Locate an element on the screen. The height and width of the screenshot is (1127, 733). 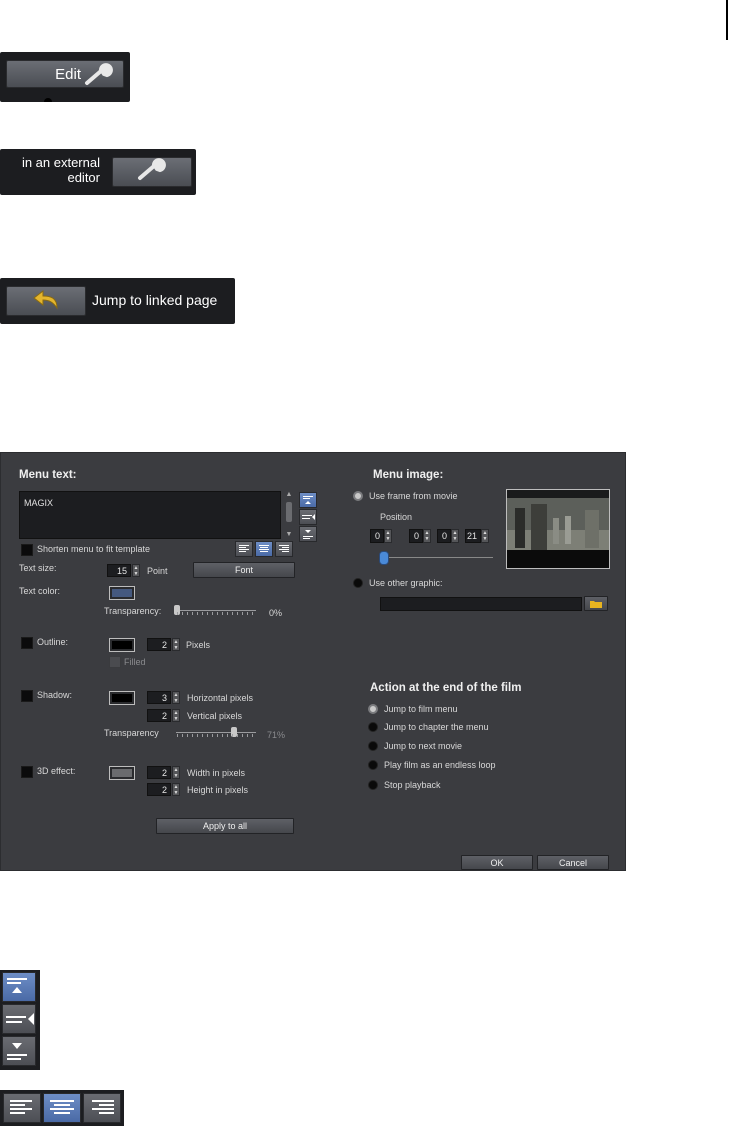
position-spinner-2: ▲ ▼ is located at coordinates (427, 536).